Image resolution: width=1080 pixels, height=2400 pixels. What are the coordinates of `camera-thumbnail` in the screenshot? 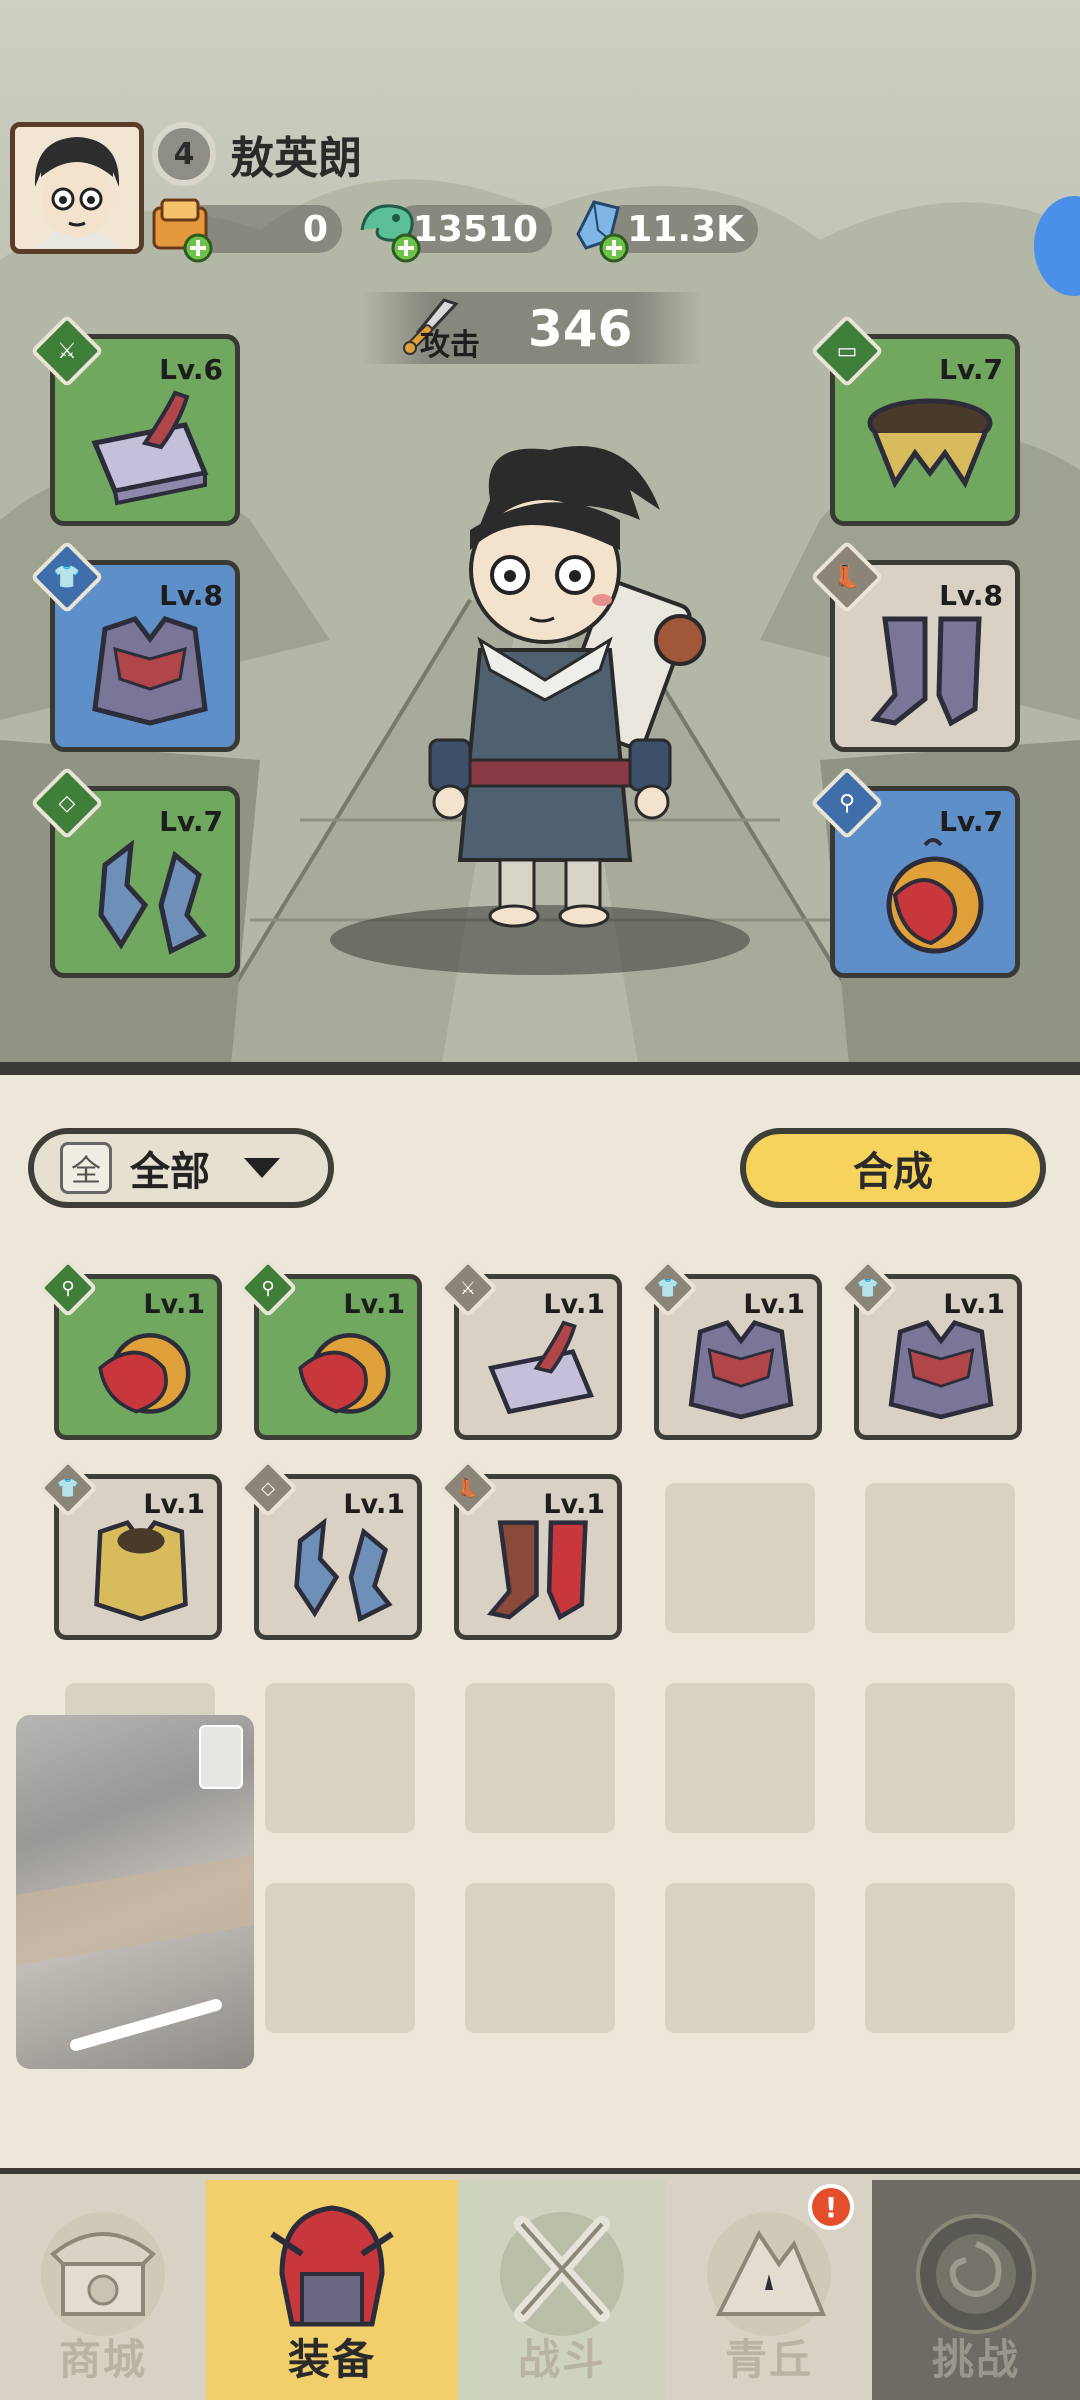 It's located at (221, 1757).